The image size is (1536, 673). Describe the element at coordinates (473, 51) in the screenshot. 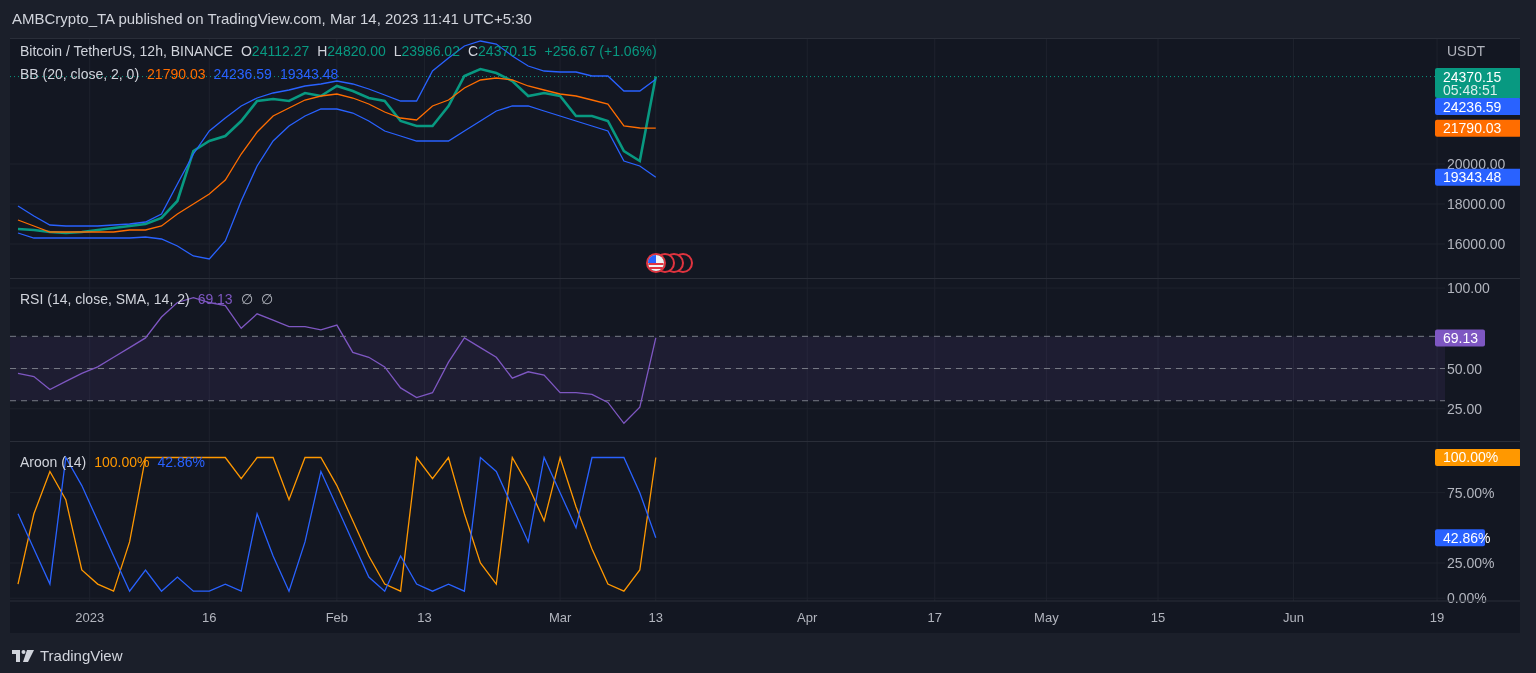

I see `ohlc-label: C` at that location.